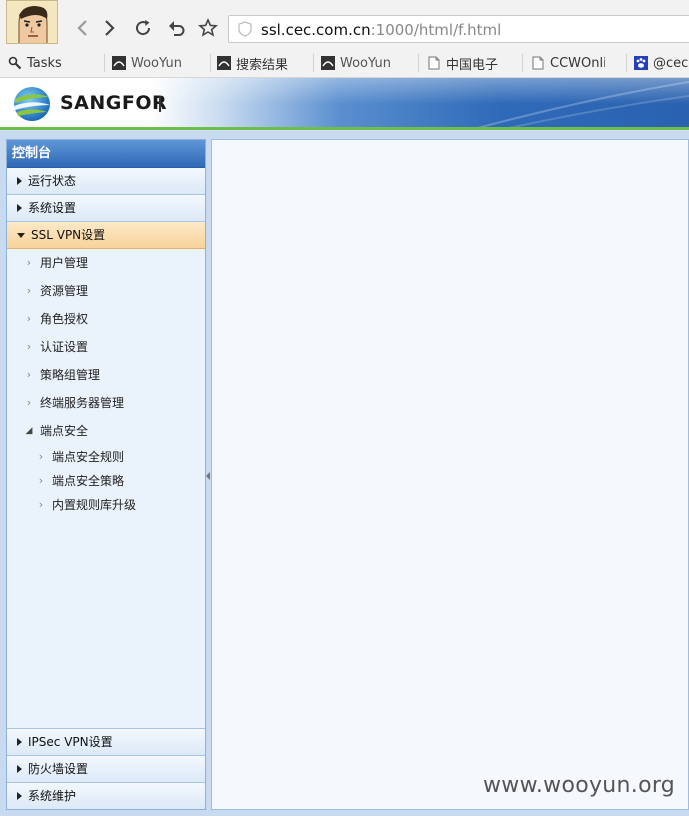 The image size is (689, 816). What do you see at coordinates (106, 319) in the screenshot?
I see `menu-item-role-authorization: › 角色授权` at bounding box center [106, 319].